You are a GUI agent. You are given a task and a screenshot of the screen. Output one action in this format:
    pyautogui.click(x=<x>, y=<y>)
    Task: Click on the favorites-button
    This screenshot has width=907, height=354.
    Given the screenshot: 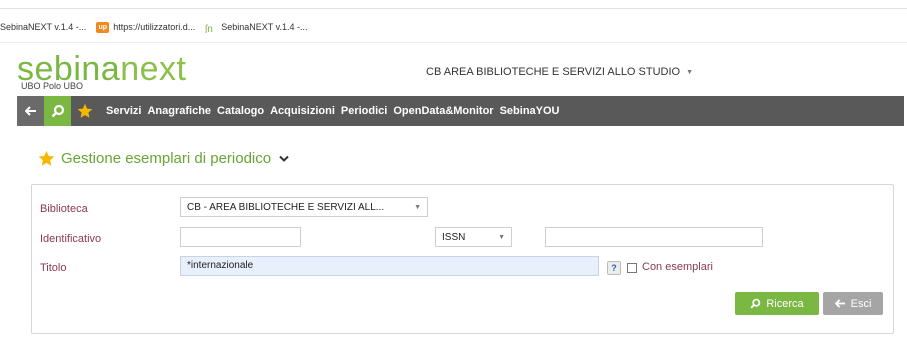 What is the action you would take?
    pyautogui.click(x=84, y=111)
    